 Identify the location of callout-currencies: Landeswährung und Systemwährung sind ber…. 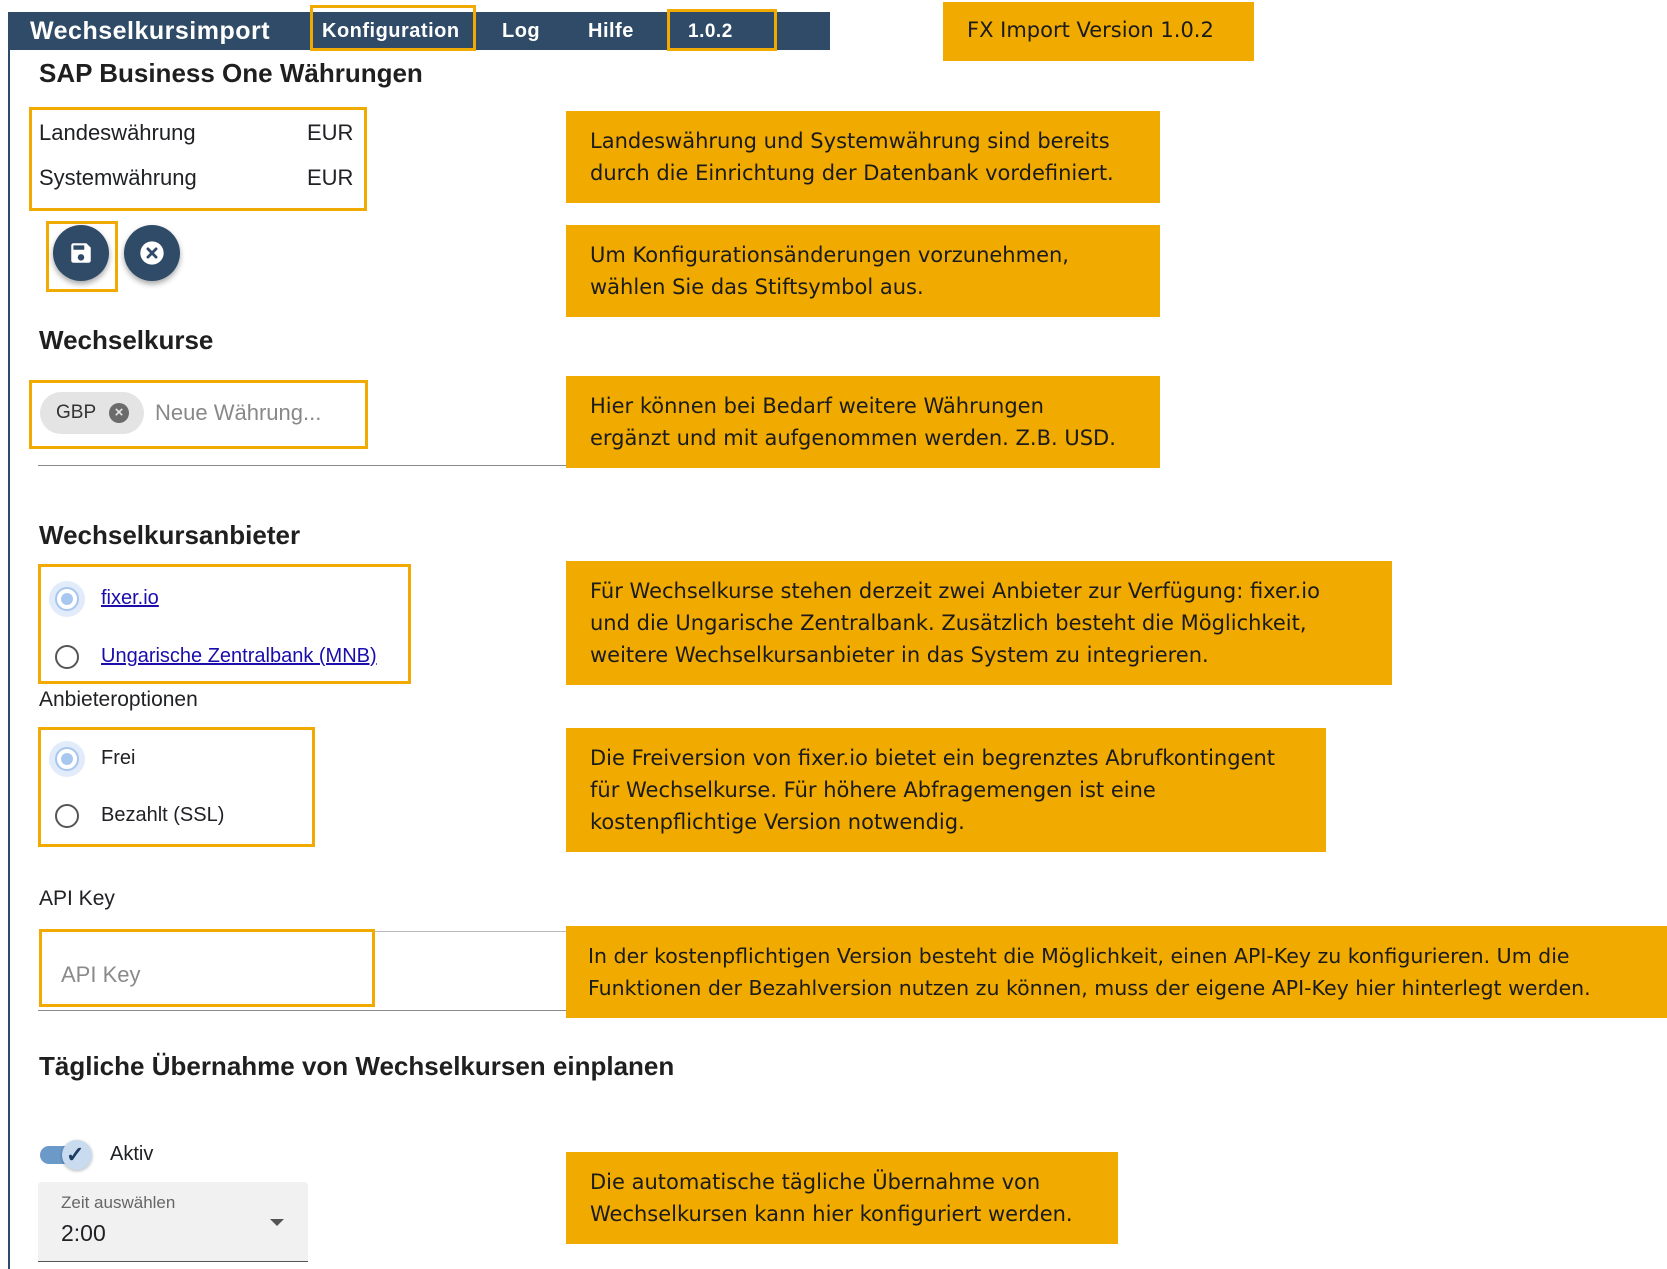
(863, 157).